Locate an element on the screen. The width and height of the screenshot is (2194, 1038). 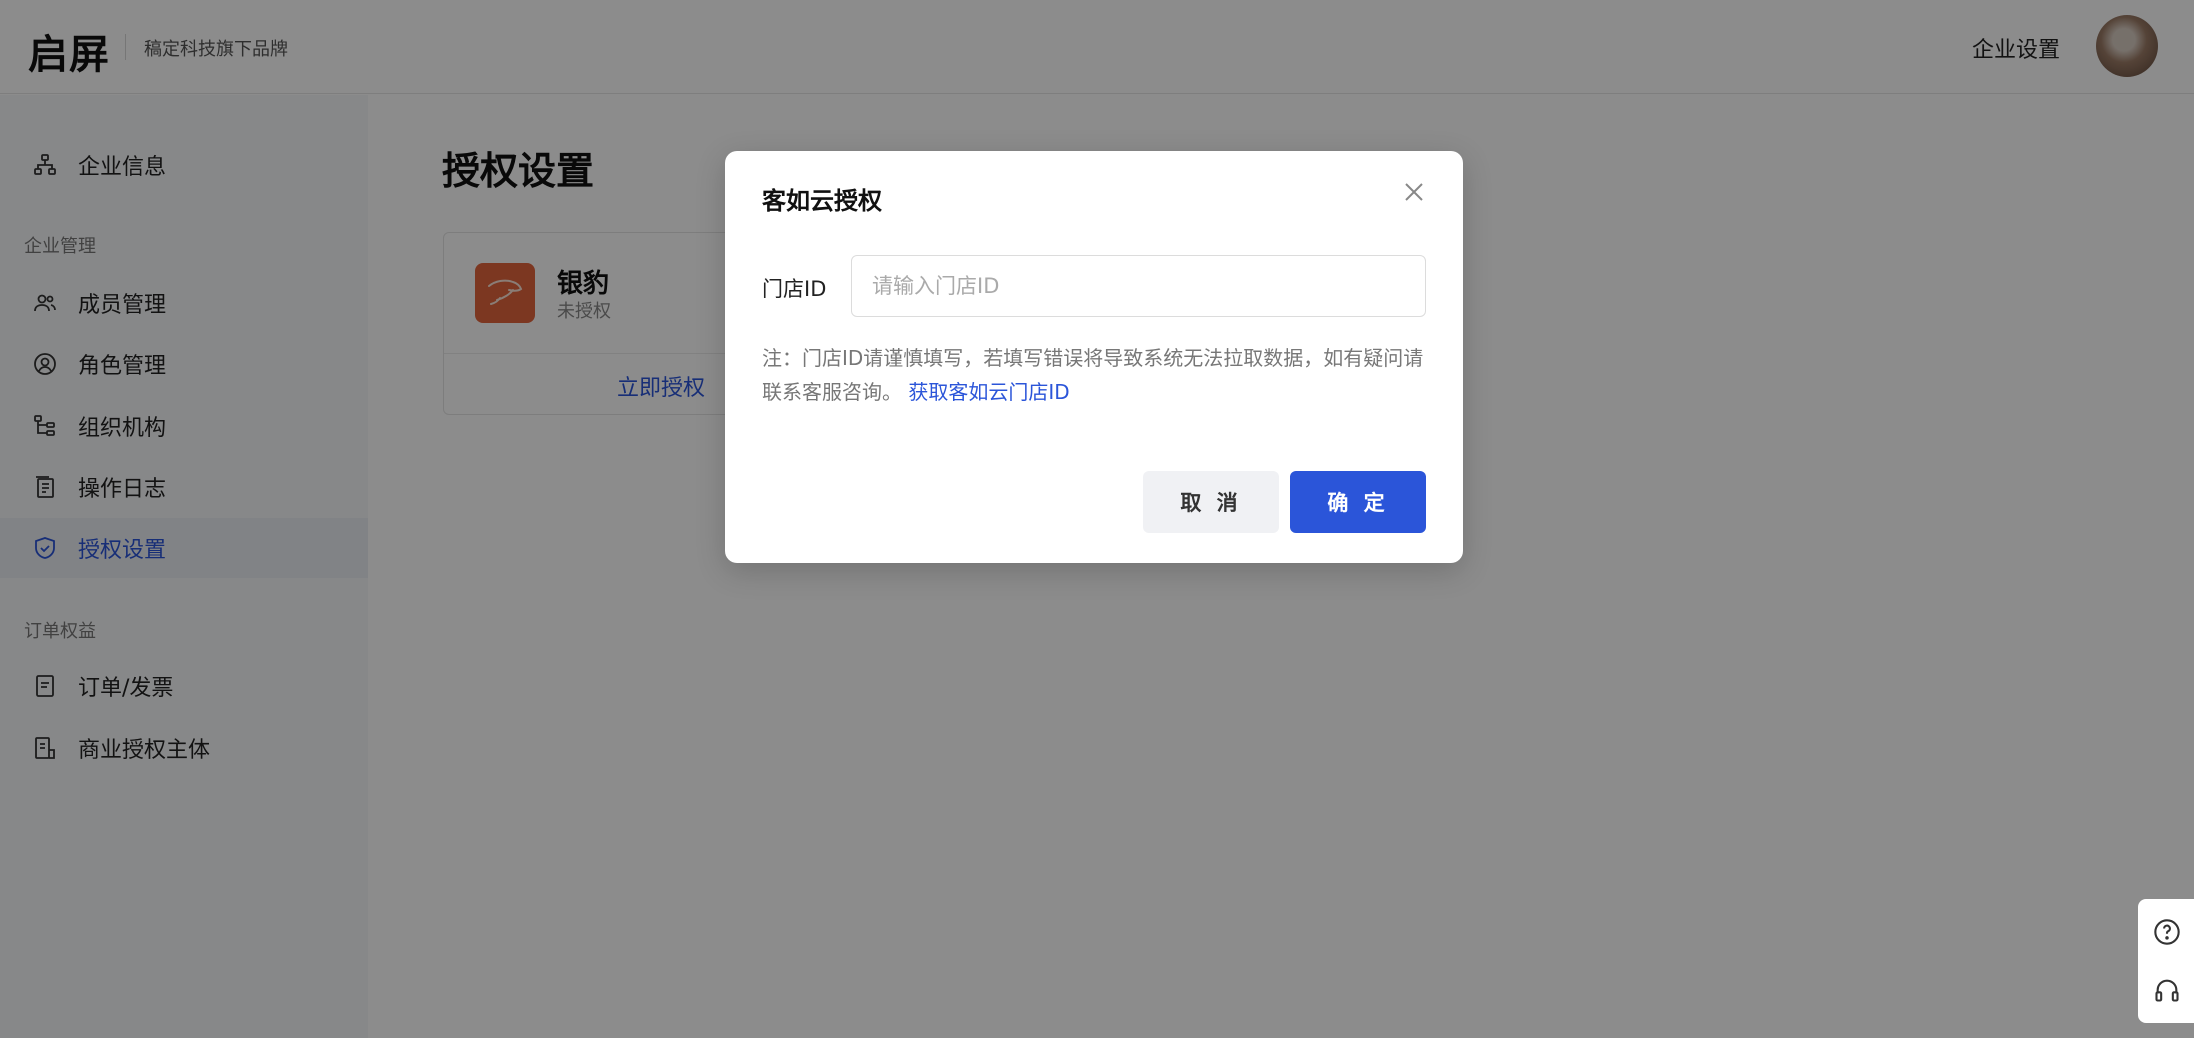
store-id-label: 门店ID is located at coordinates (794, 289).